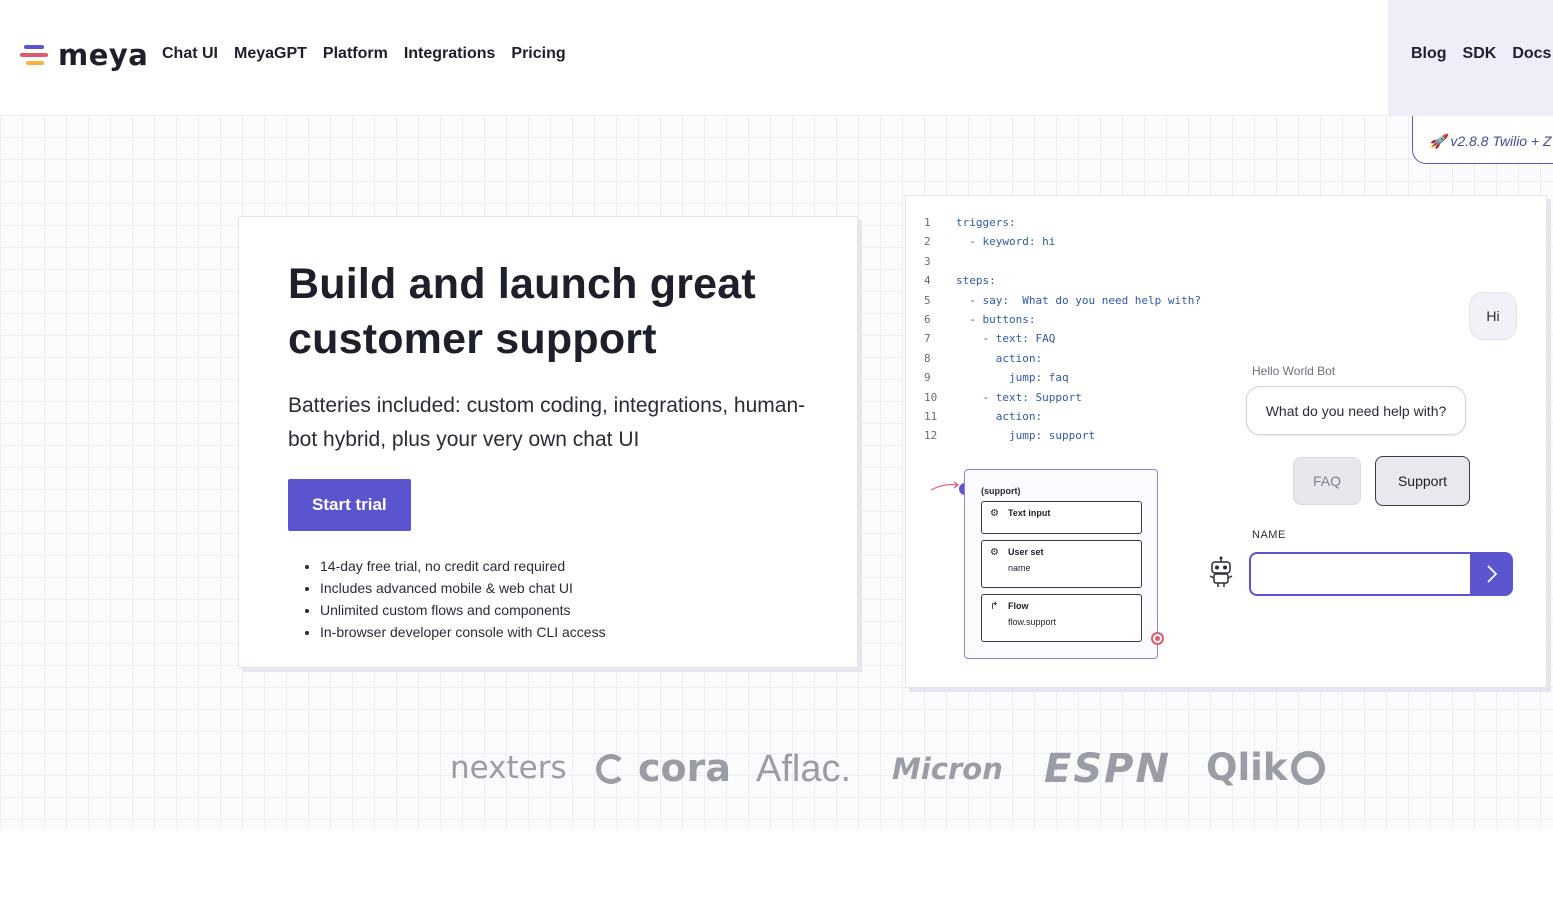 This screenshot has height=907, width=1553. Describe the element at coordinates (1063, 300) in the screenshot. I see `code-line: 5 - say: What do you need help with?` at that location.